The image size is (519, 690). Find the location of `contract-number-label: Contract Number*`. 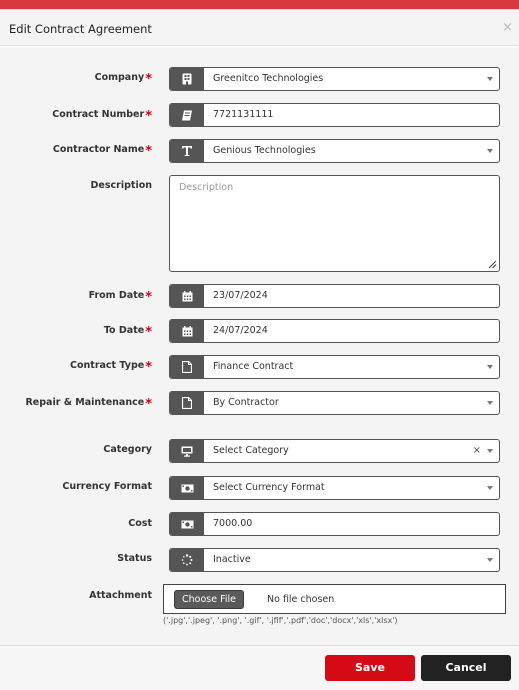

contract-number-label: Contract Number* is located at coordinates (102, 116).